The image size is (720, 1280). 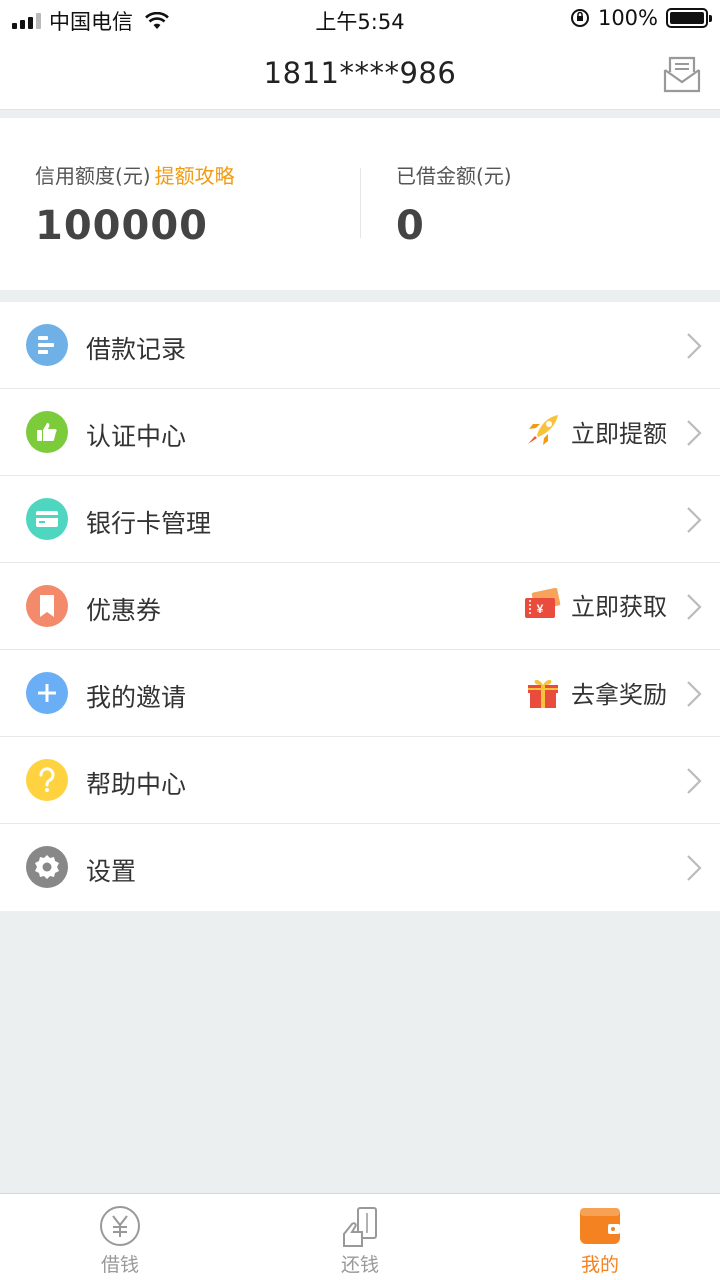 I want to click on ticket-icon: ¥, so click(x=543, y=602).